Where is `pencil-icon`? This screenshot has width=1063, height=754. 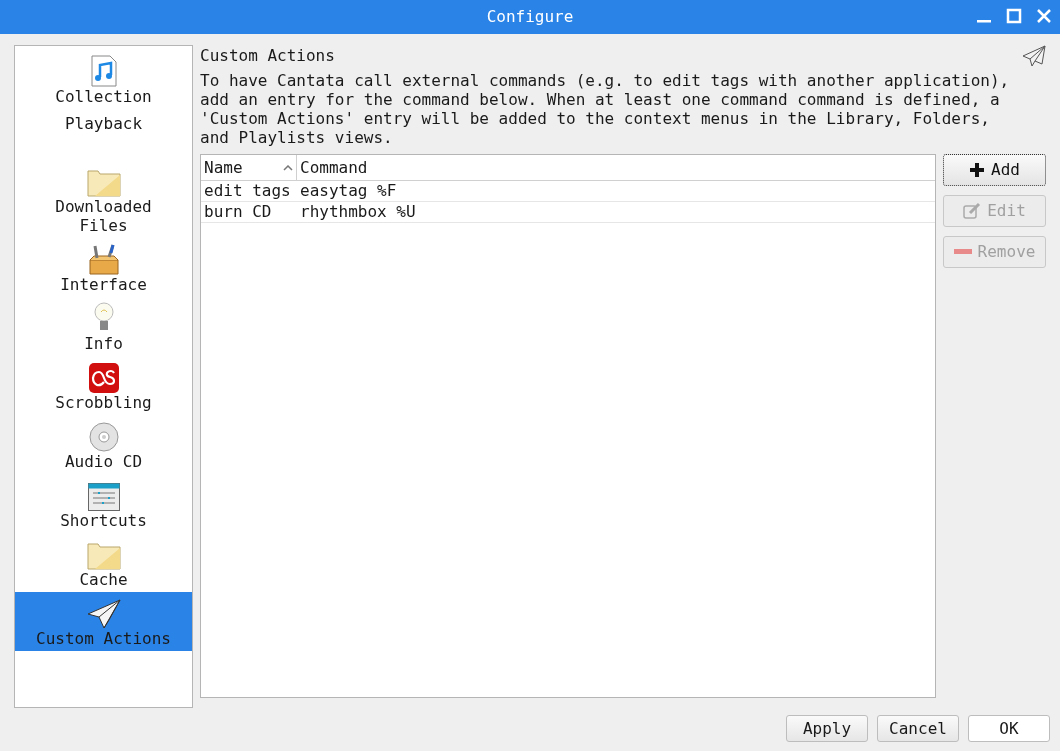
pencil-icon is located at coordinates (972, 211).